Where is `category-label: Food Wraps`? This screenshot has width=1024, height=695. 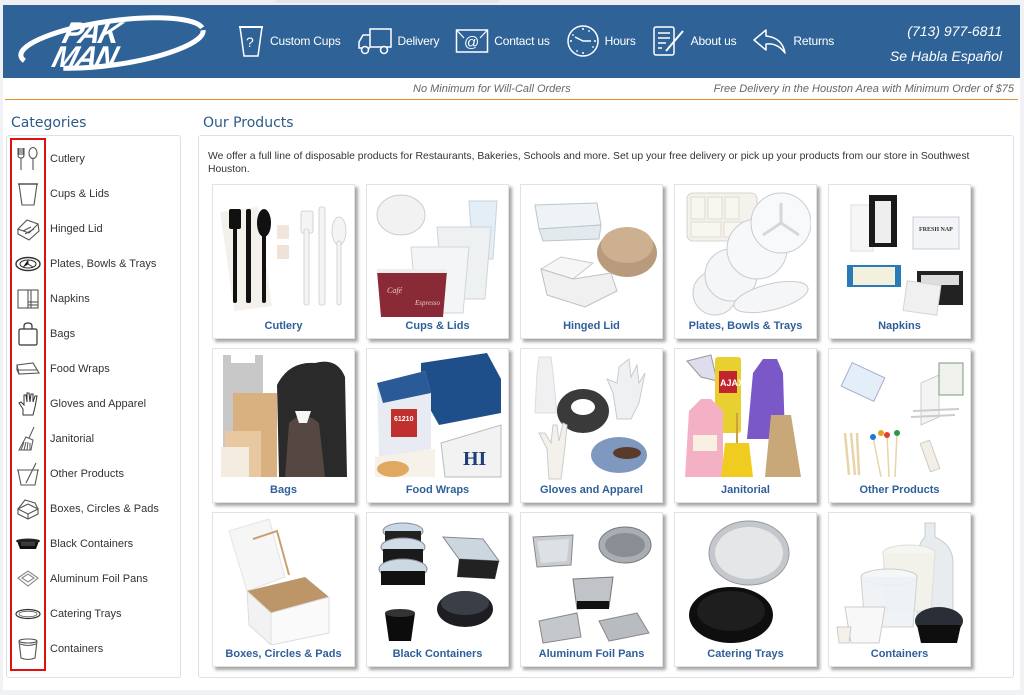
category-label: Food Wraps is located at coordinates (80, 368).